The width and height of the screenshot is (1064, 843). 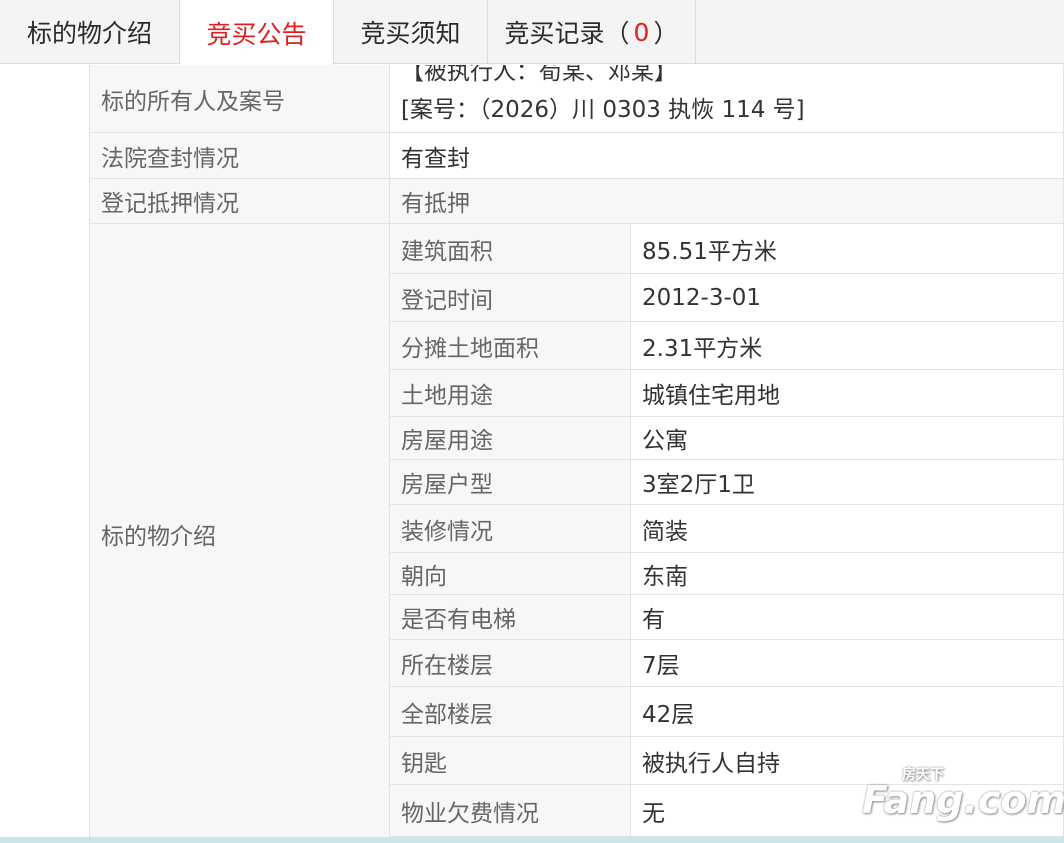 I want to click on detail-value: 2.31平方米, so click(x=702, y=348).